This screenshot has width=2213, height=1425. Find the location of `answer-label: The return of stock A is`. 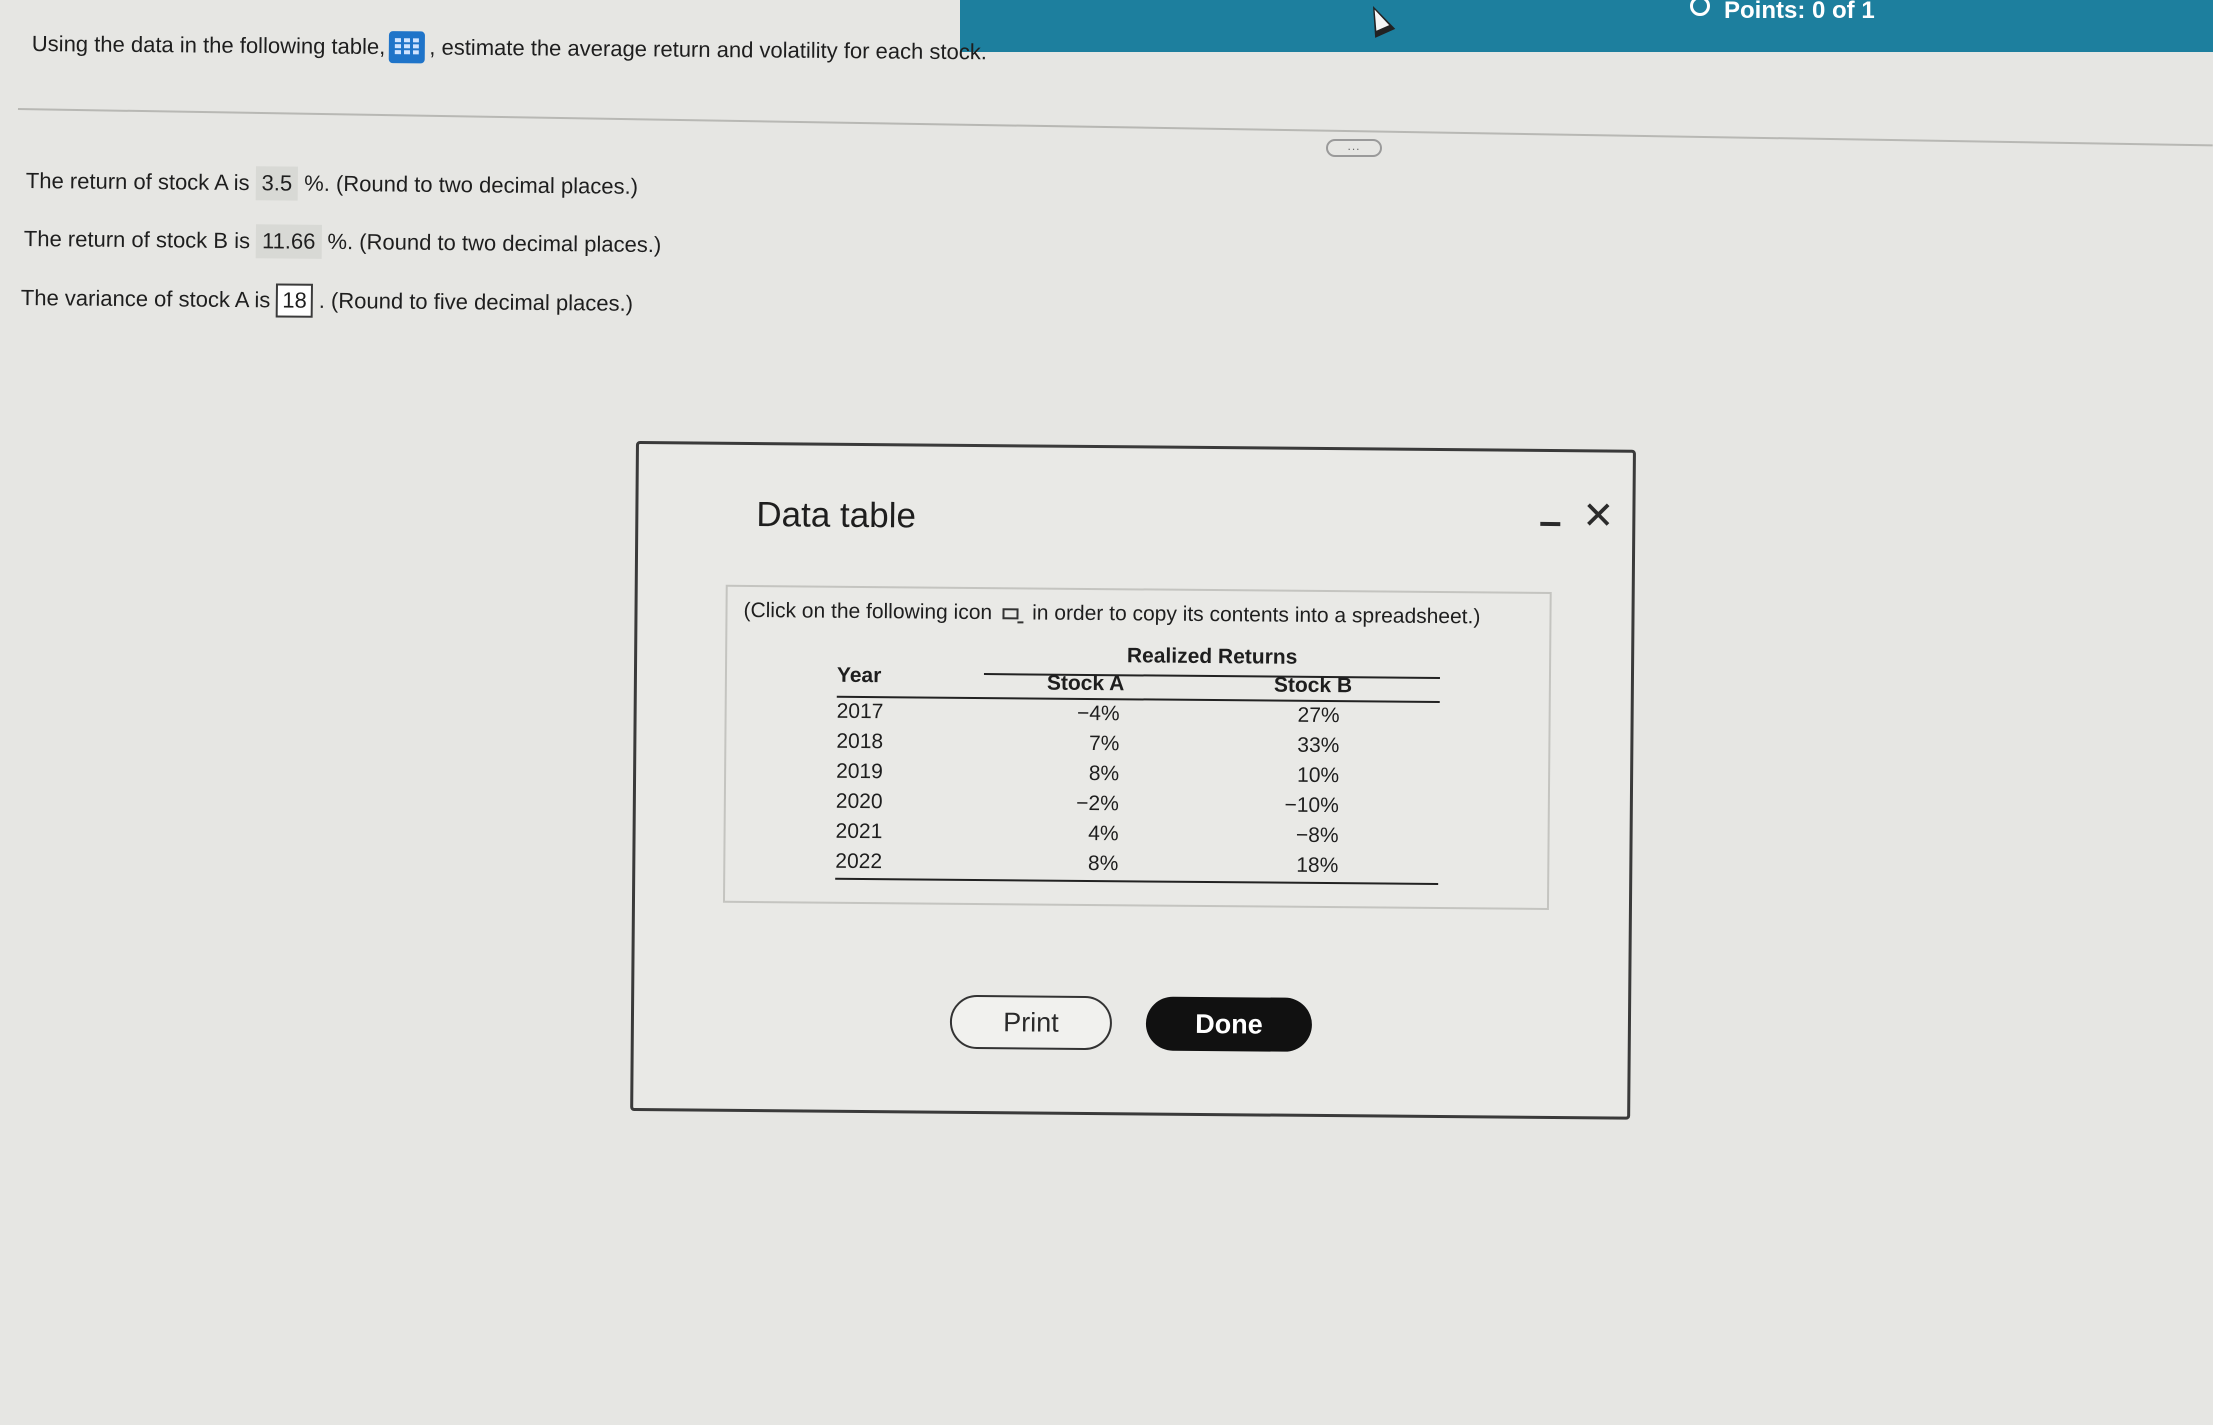

answer-label: The return of stock A is is located at coordinates (137, 181).